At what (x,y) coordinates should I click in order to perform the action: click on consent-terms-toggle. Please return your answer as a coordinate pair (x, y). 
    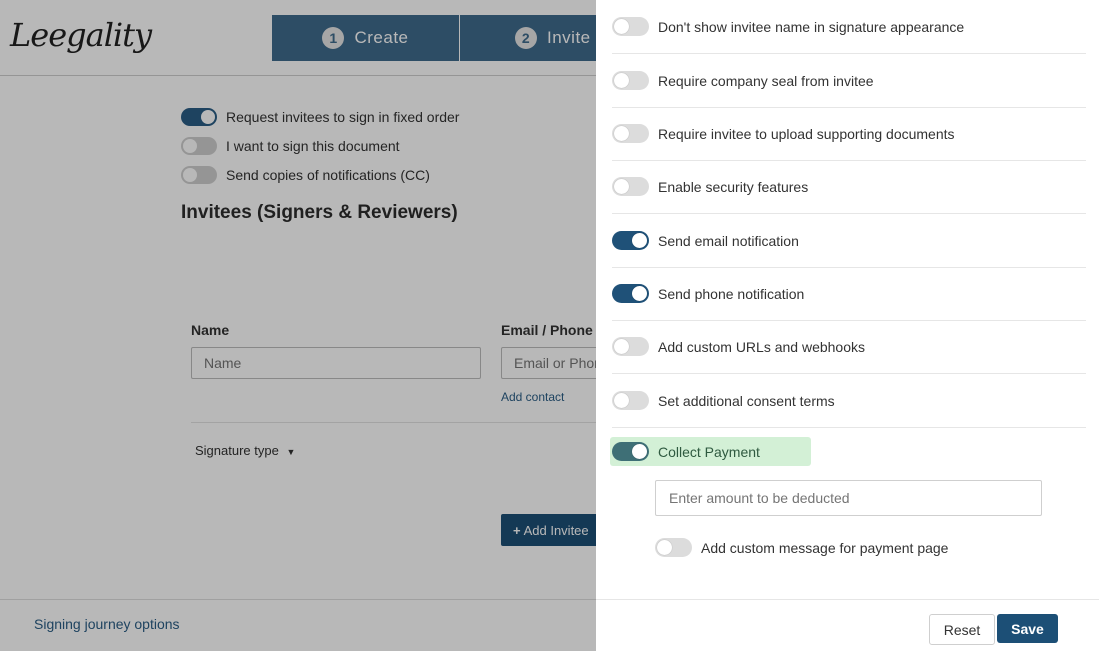
    Looking at the image, I should click on (630, 400).